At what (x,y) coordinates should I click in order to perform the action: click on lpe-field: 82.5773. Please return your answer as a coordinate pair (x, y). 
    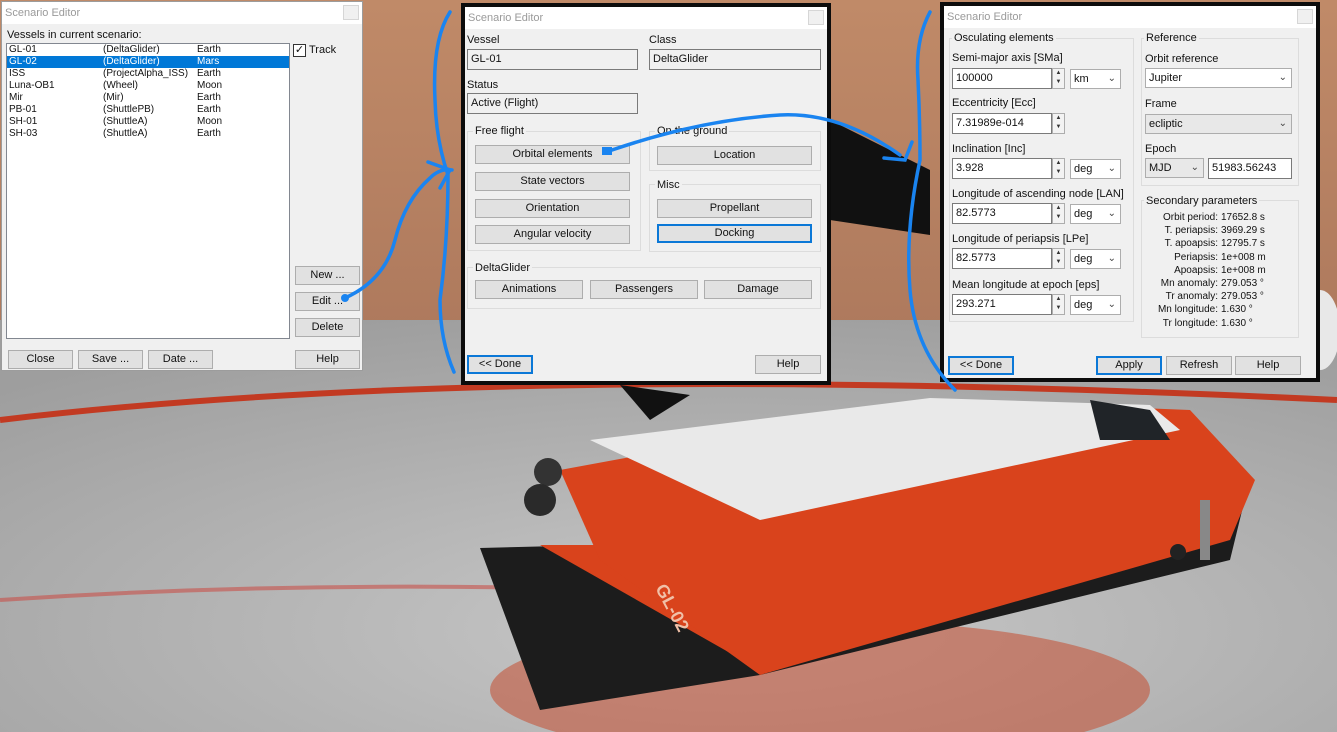
    Looking at the image, I should click on (1002, 258).